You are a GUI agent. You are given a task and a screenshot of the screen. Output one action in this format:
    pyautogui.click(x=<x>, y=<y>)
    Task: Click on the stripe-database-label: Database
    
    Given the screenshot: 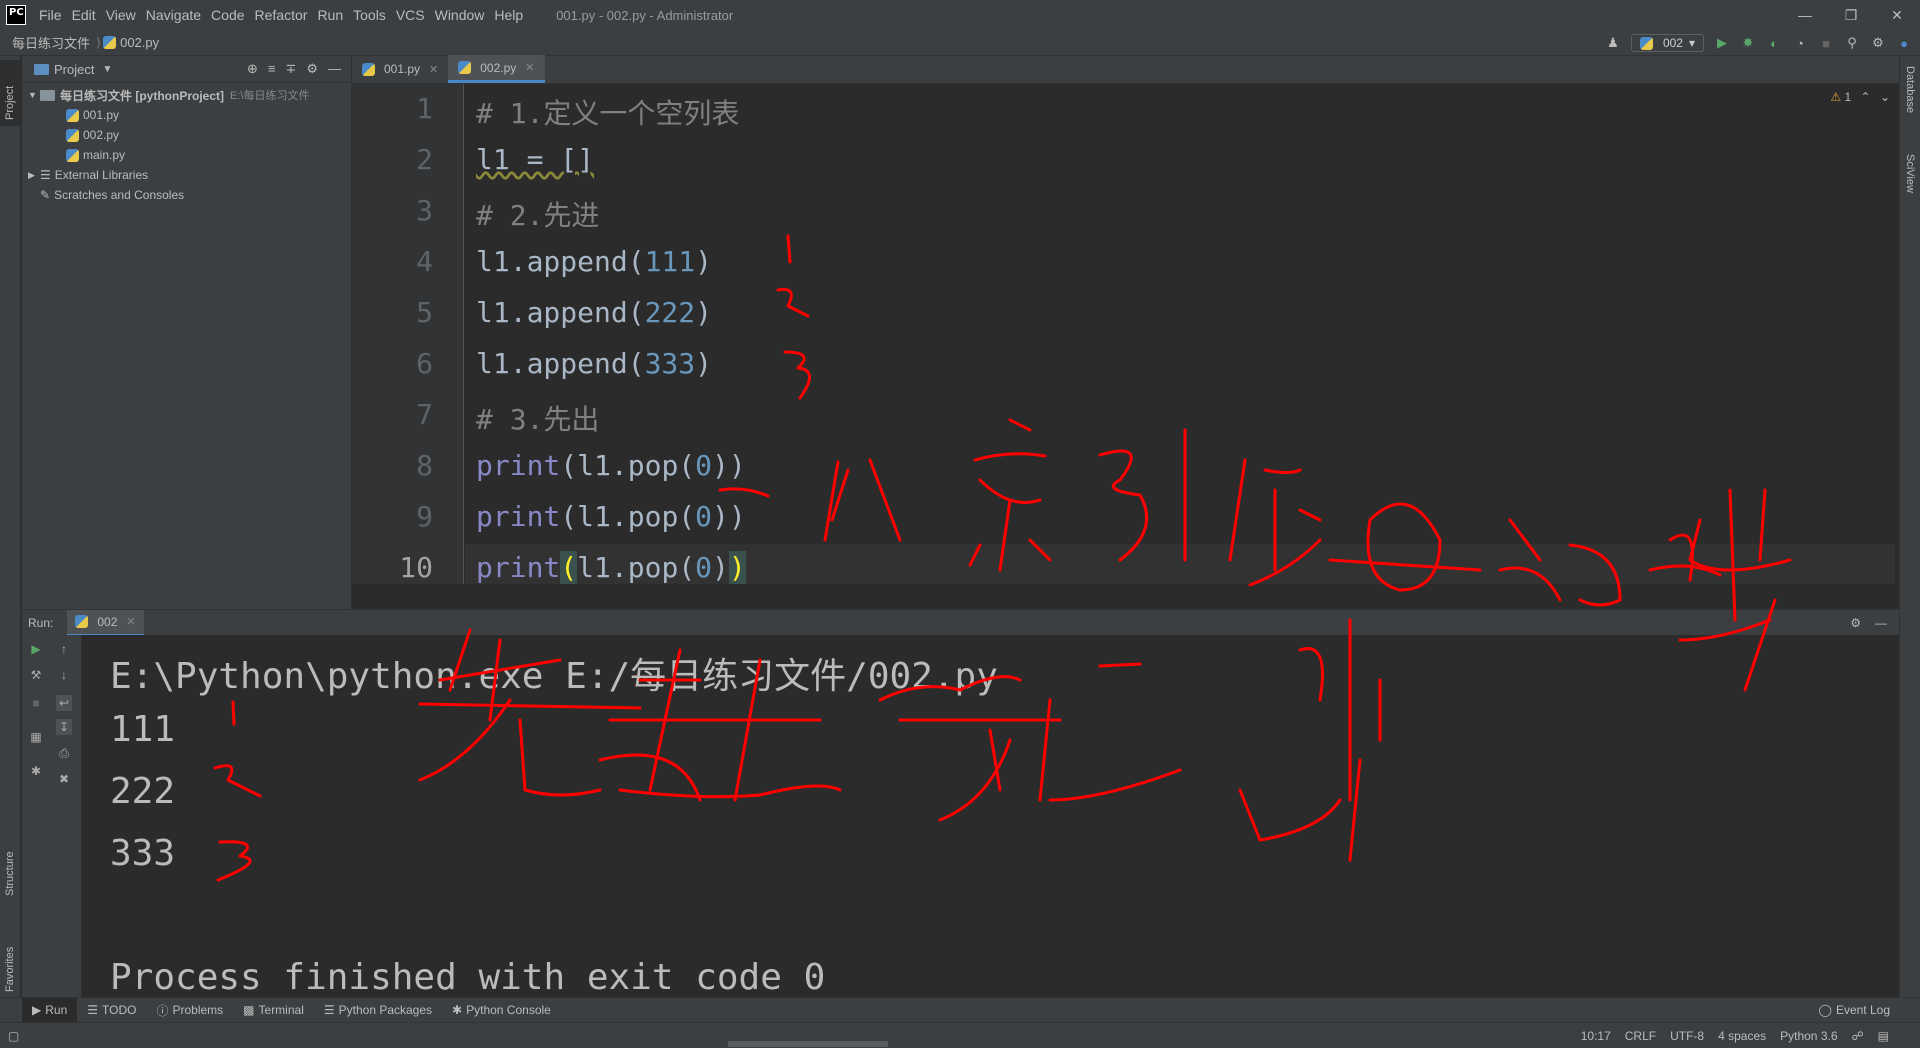 What is the action you would take?
    pyautogui.click(x=1910, y=89)
    